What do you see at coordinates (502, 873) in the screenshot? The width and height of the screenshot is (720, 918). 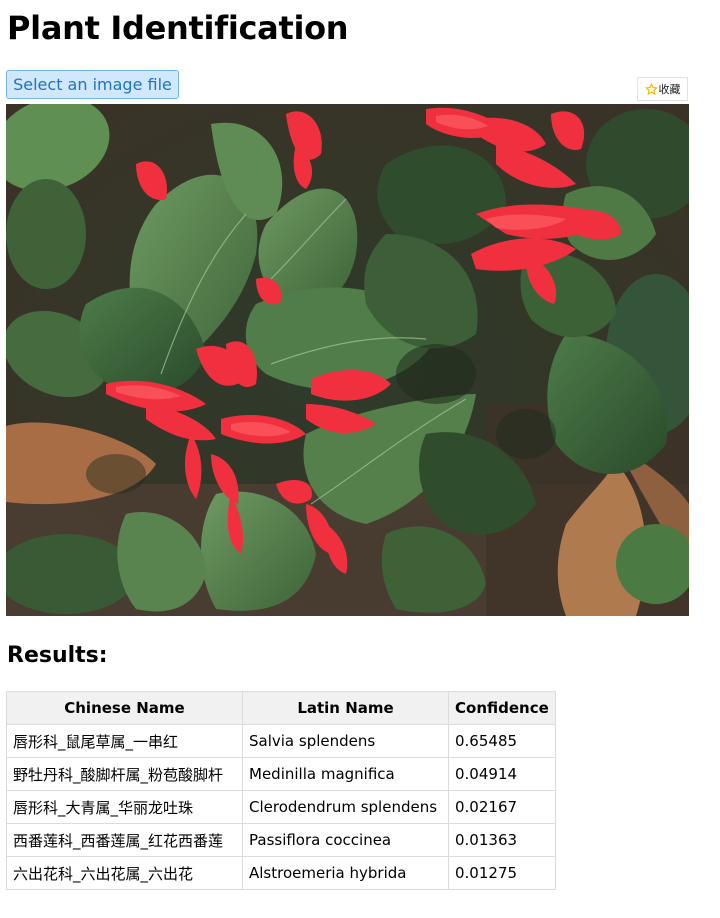 I see `confidence-cell: 0.01275` at bounding box center [502, 873].